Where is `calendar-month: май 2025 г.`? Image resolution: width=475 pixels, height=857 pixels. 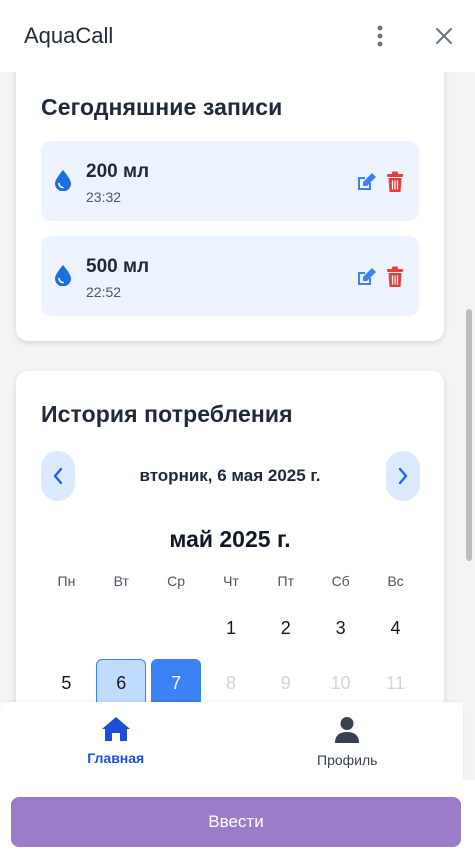
calendar-month: май 2025 г. is located at coordinates (230, 539).